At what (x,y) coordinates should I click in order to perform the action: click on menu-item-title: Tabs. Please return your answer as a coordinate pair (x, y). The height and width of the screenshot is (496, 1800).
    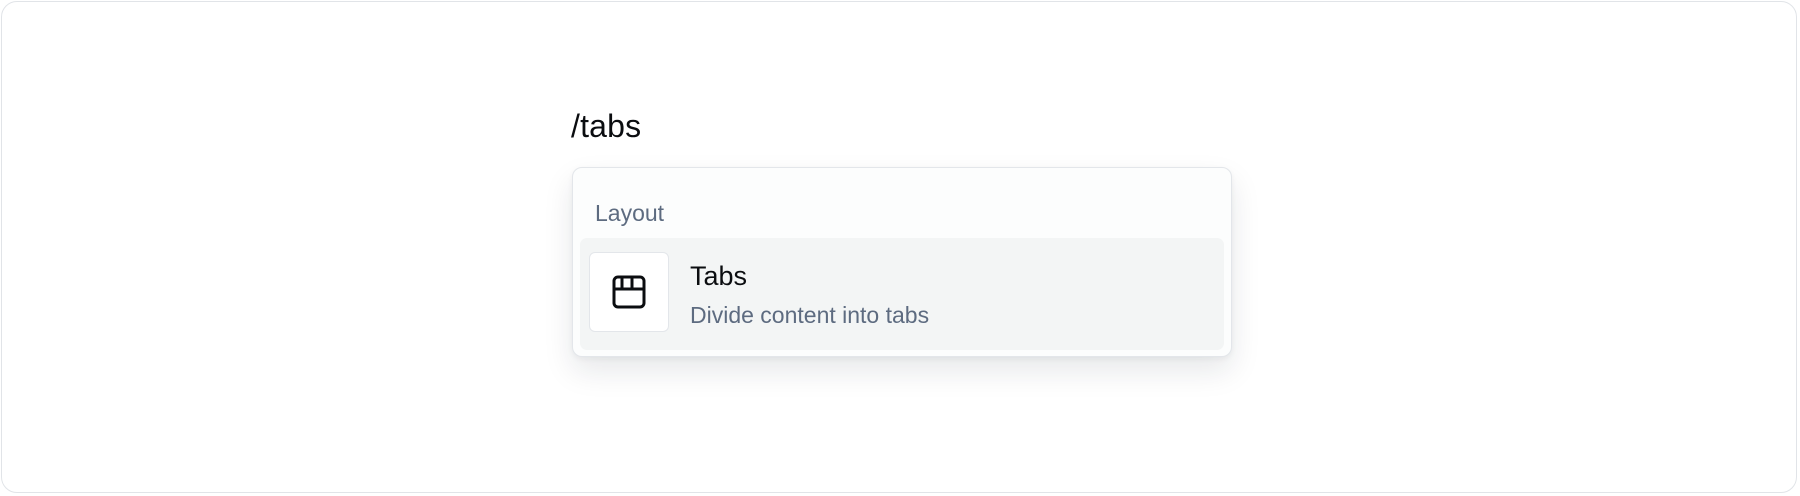
    Looking at the image, I should click on (719, 276).